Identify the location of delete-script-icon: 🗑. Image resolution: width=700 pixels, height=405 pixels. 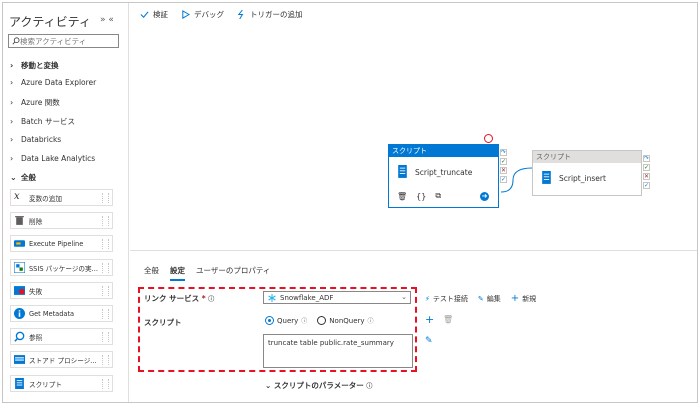
(448, 319).